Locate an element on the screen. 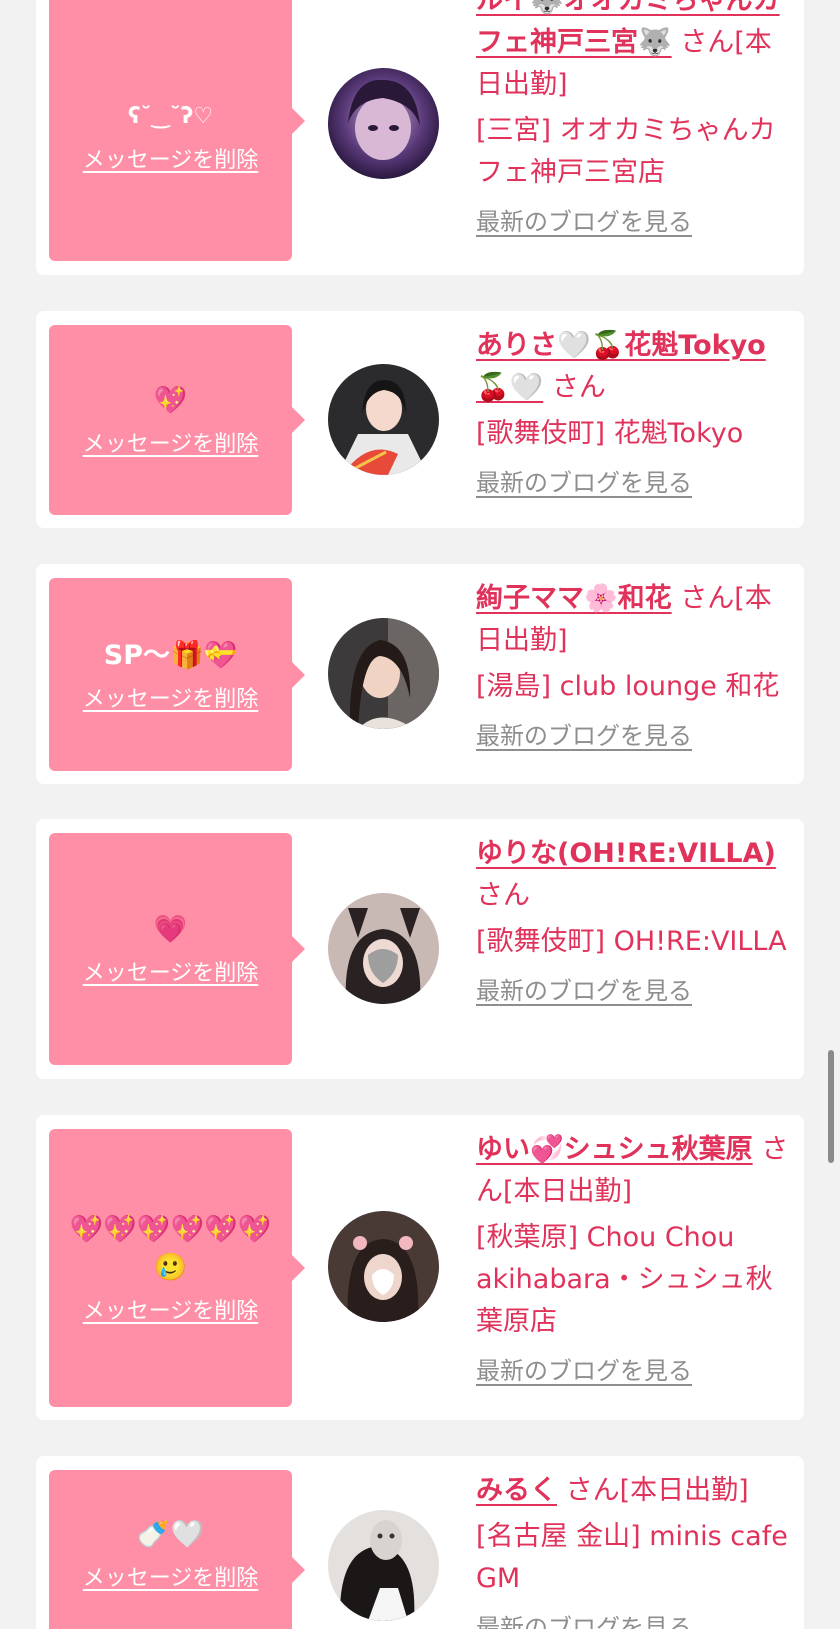  shop-name: [三宮] オオカミちゃんカフェ神戸三宮店 is located at coordinates (626, 151).